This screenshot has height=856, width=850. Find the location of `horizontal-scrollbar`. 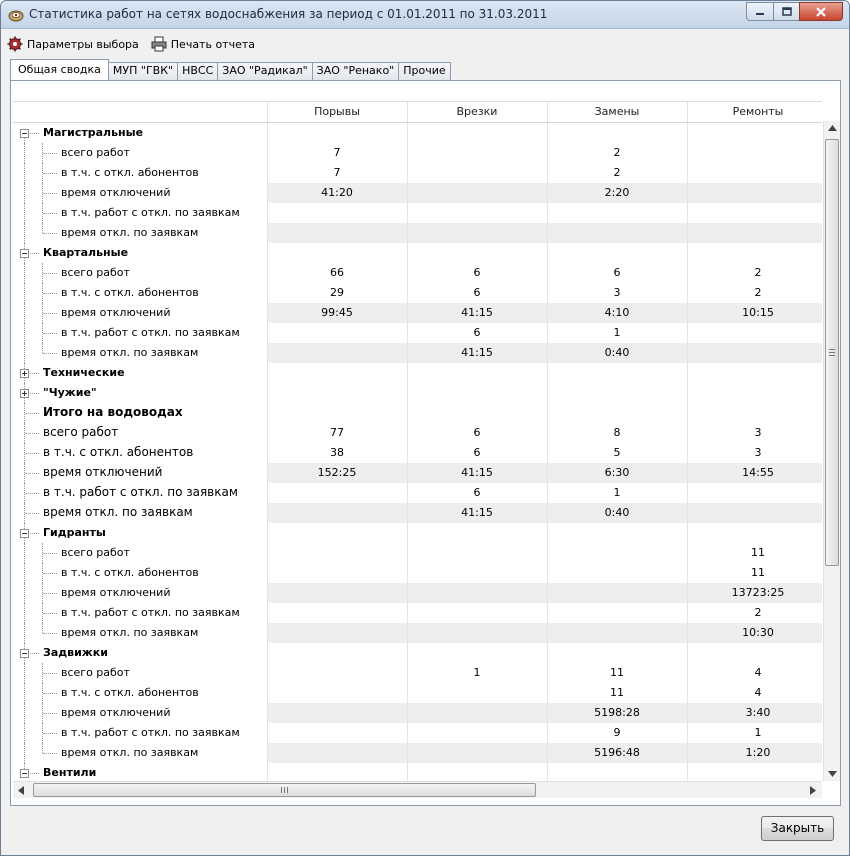

horizontal-scrollbar is located at coordinates (417, 789).